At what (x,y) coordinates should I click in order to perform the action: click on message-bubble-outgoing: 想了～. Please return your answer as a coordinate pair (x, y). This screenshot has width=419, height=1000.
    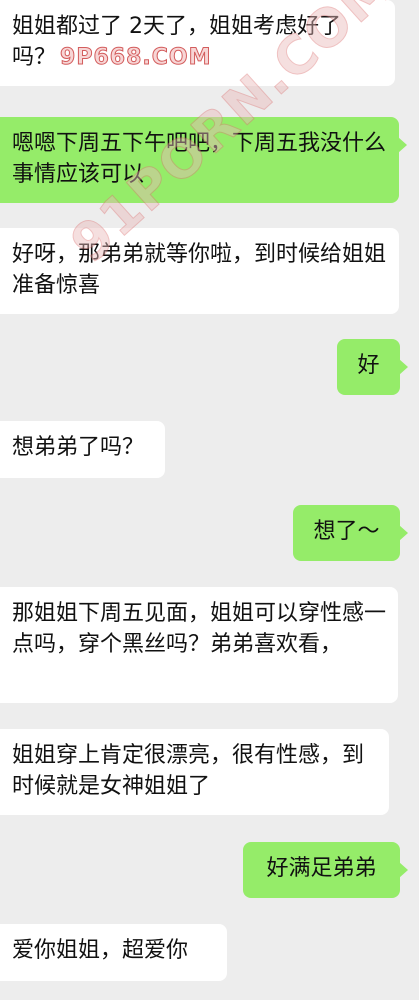
    Looking at the image, I should click on (350, 533).